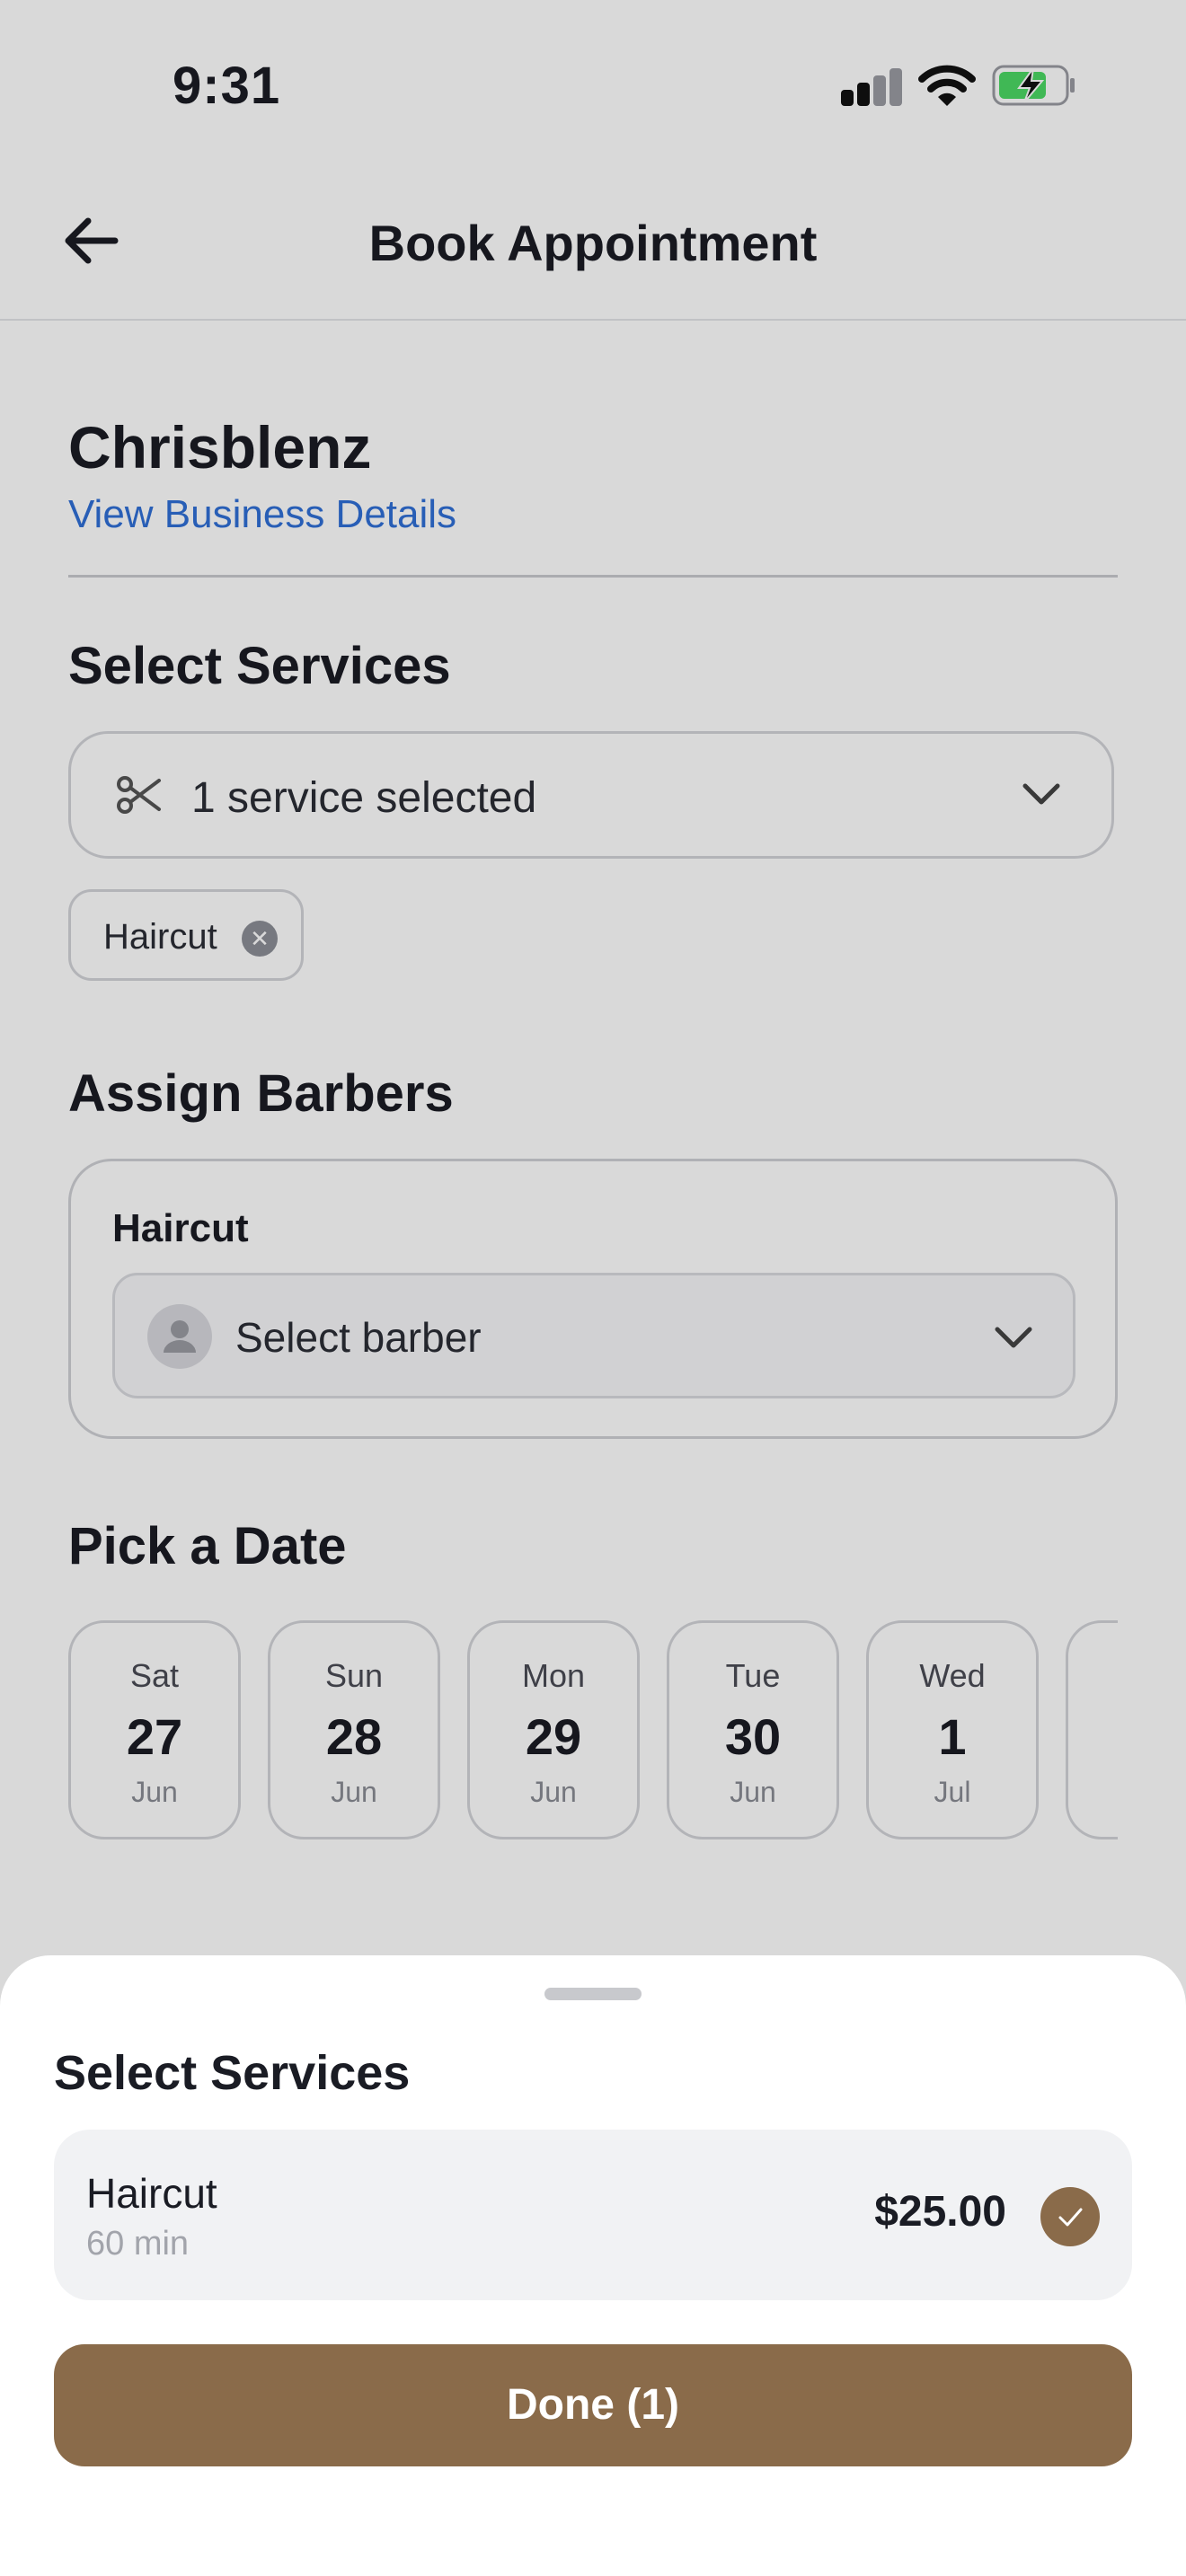 The image size is (1186, 2576). Describe the element at coordinates (138, 2244) in the screenshot. I see `service-duration: 60 min` at that location.